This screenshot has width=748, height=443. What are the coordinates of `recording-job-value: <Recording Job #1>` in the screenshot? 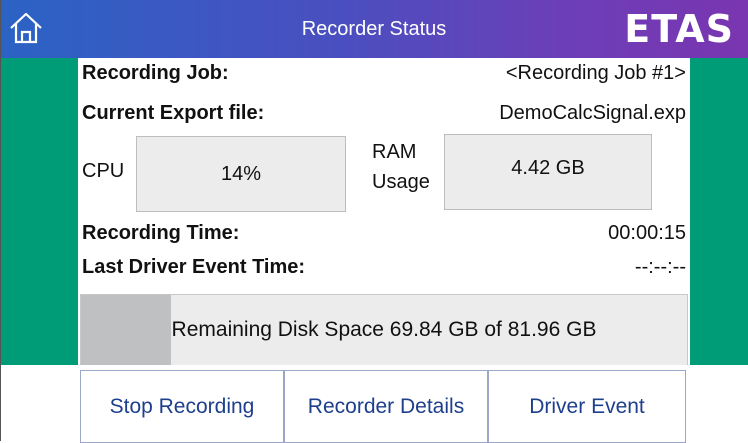 It's located at (595, 73).